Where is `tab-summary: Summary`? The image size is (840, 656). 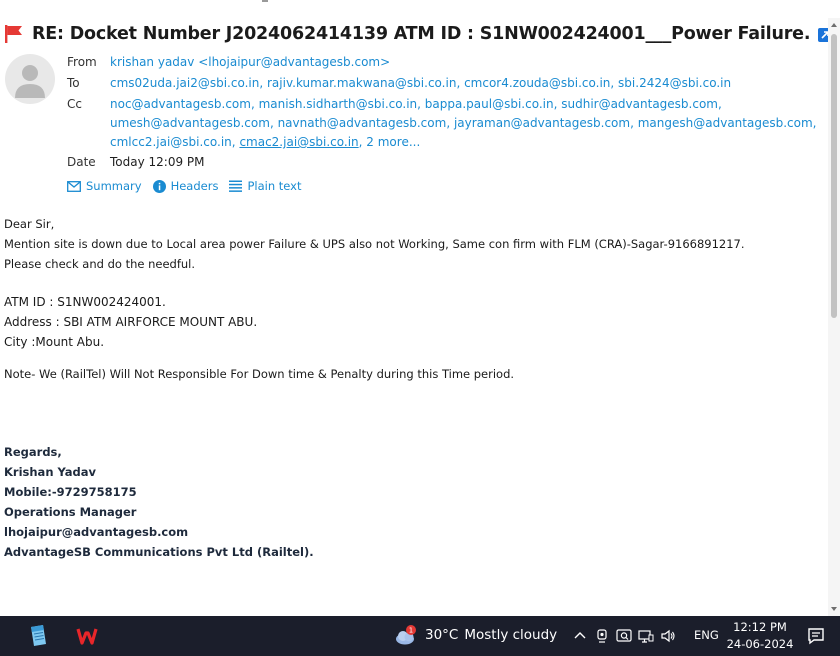
tab-summary: Summary is located at coordinates (104, 186).